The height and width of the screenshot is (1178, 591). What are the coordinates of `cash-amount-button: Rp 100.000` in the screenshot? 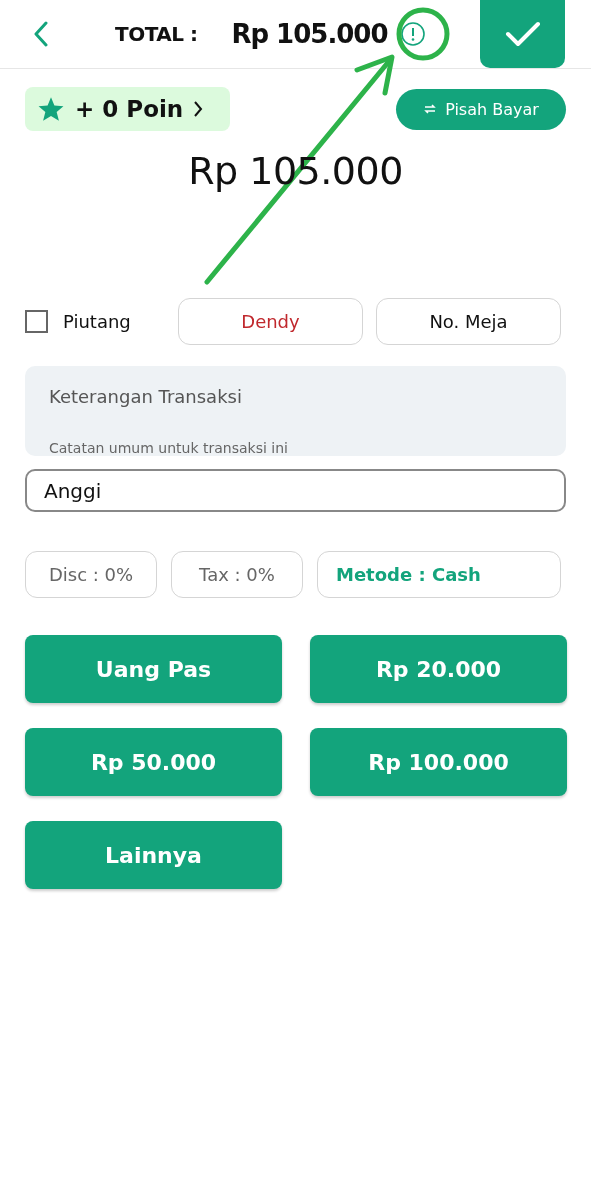 It's located at (438, 762).